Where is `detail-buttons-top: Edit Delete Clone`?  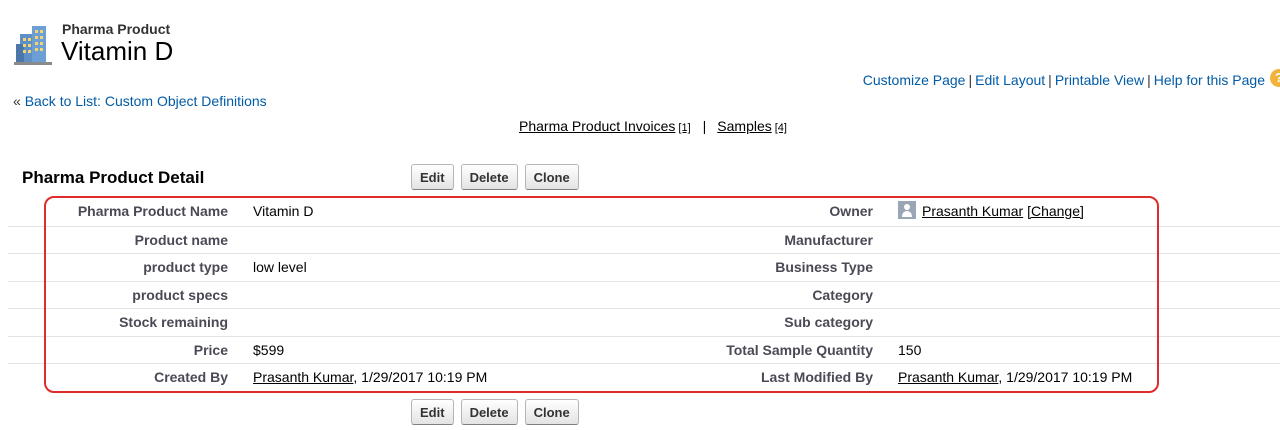 detail-buttons-top: Edit Delete Clone is located at coordinates (495, 177).